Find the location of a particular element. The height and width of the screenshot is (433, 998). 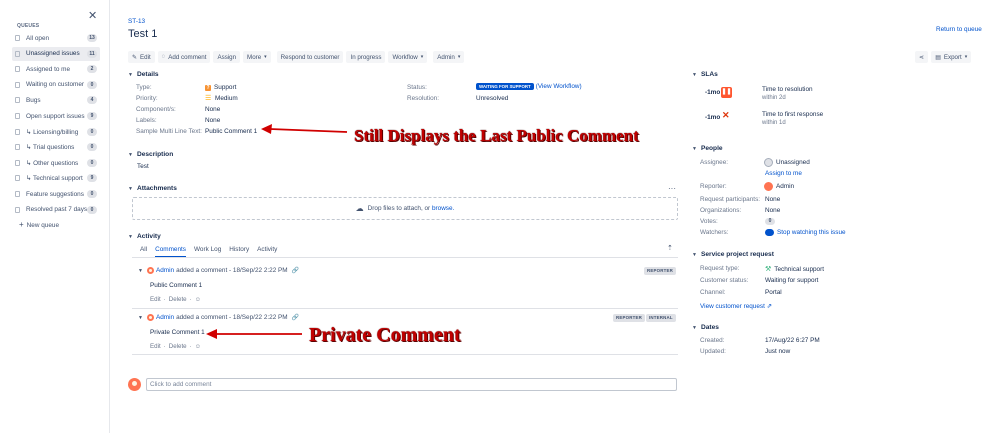

add-comment-input: Click to add comment is located at coordinates (411, 384).